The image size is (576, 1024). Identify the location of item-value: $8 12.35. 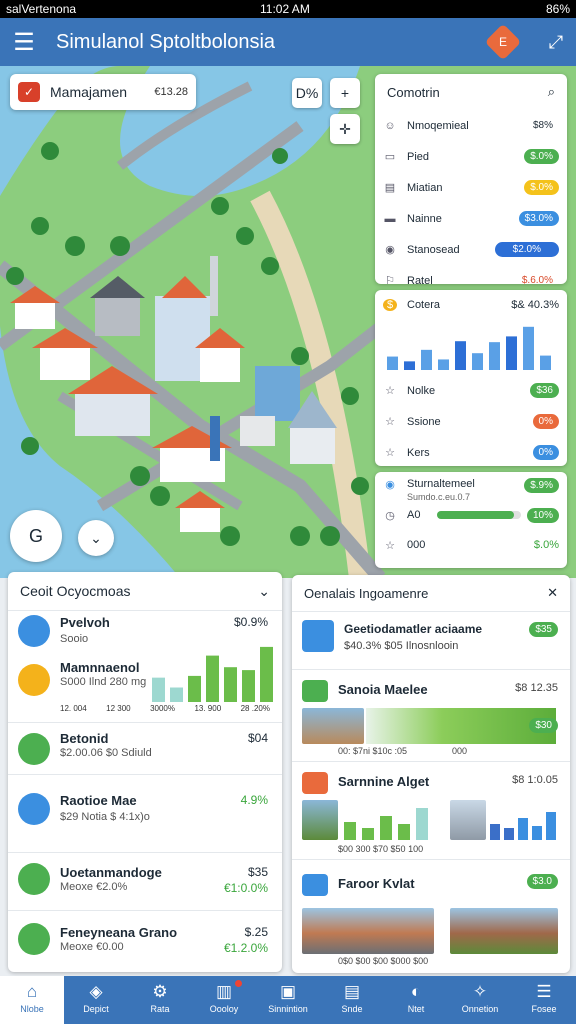
(536, 688).